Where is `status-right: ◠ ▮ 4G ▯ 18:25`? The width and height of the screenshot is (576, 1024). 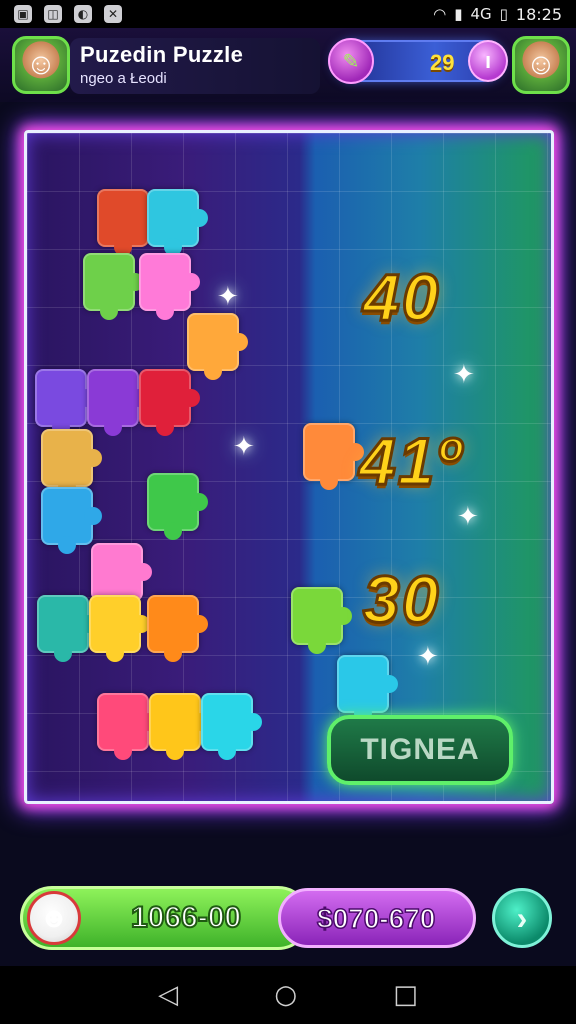 status-right: ◠ ▮ 4G ▯ 18:25 is located at coordinates (497, 14).